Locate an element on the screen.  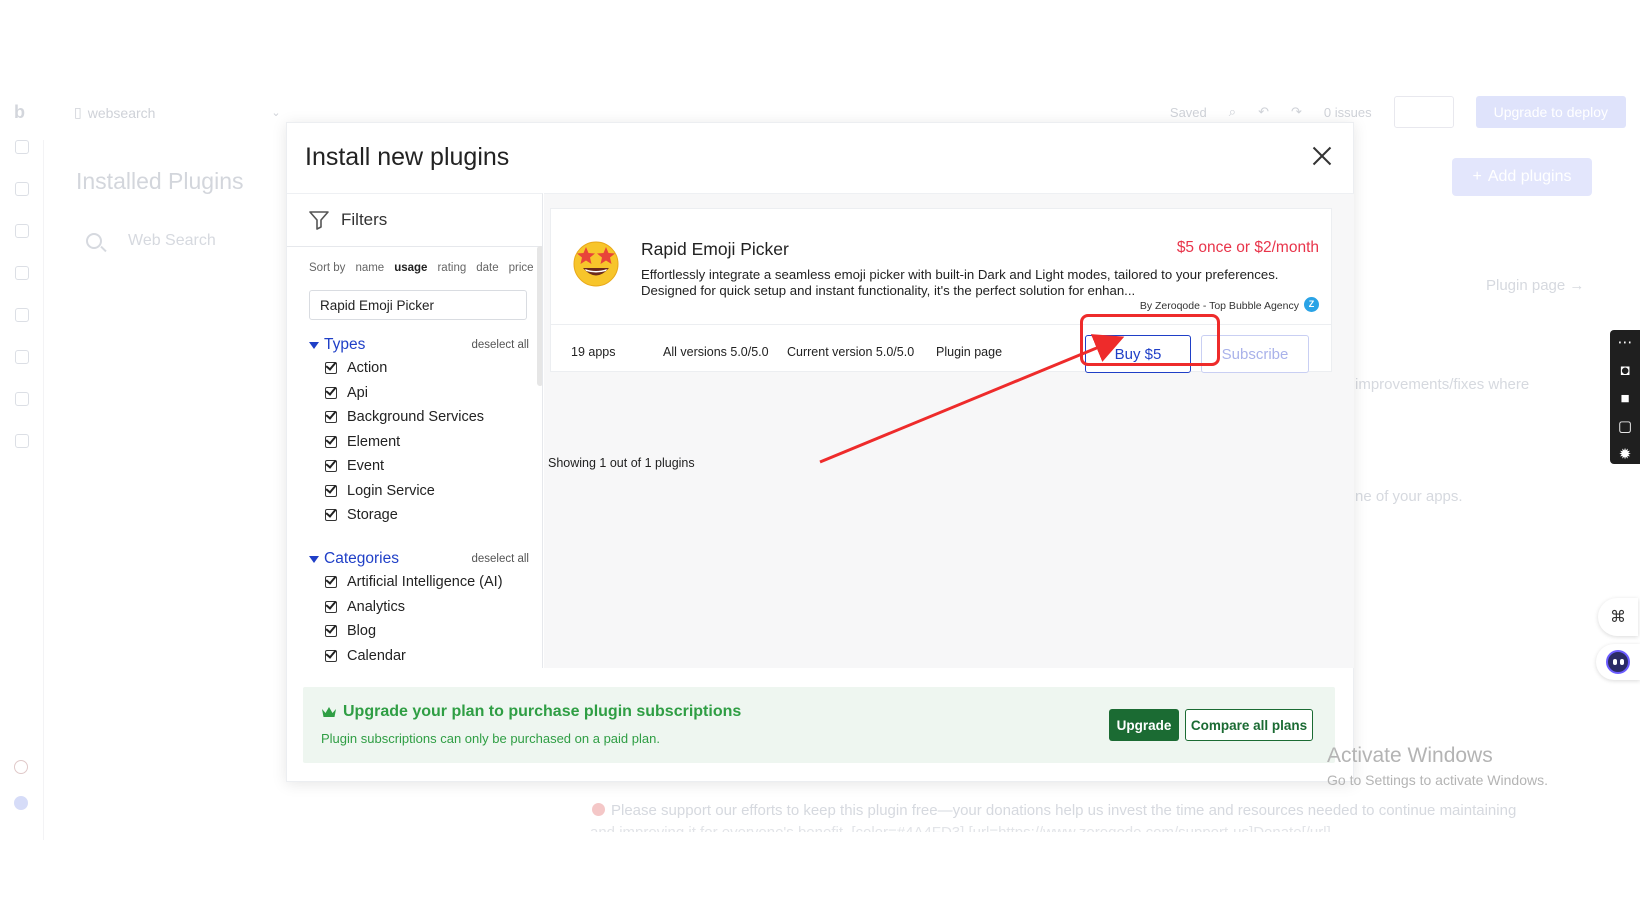
logs-tab-icon is located at coordinates (21, 441).